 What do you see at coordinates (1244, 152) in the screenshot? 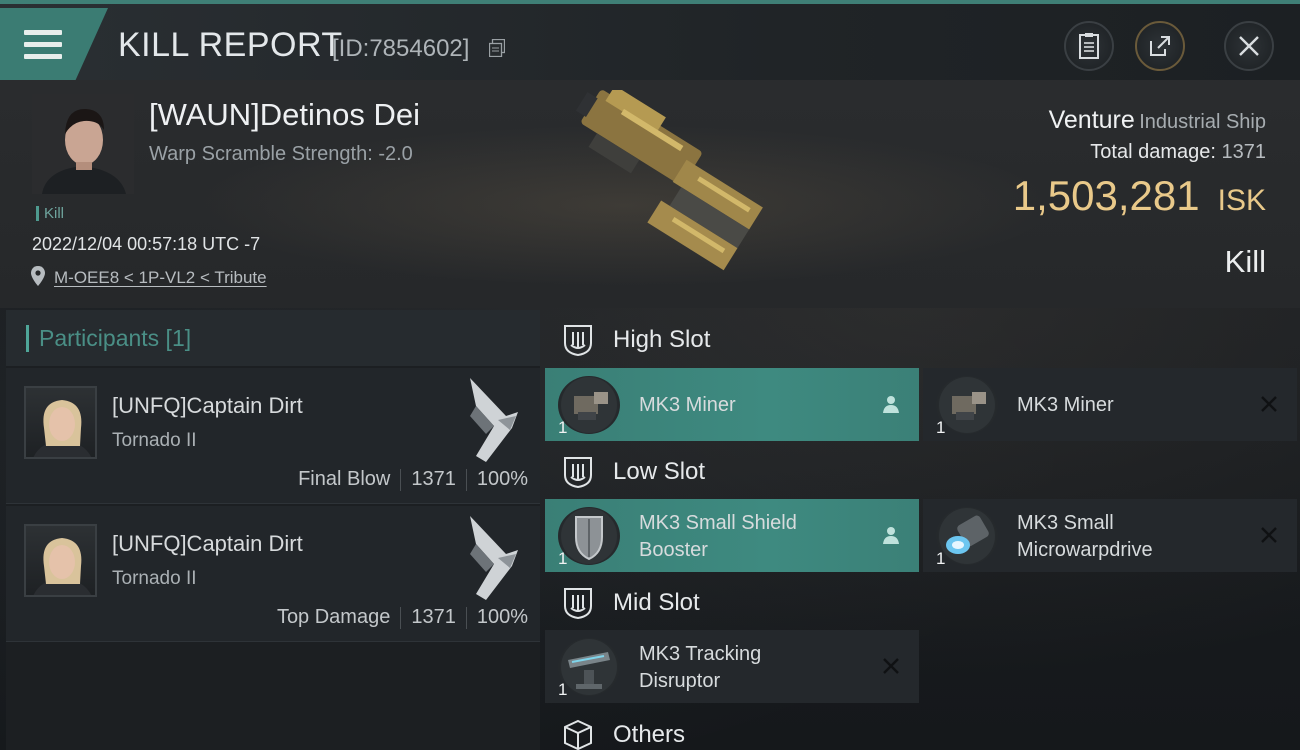
I see `total-damage-value: 1371` at bounding box center [1244, 152].